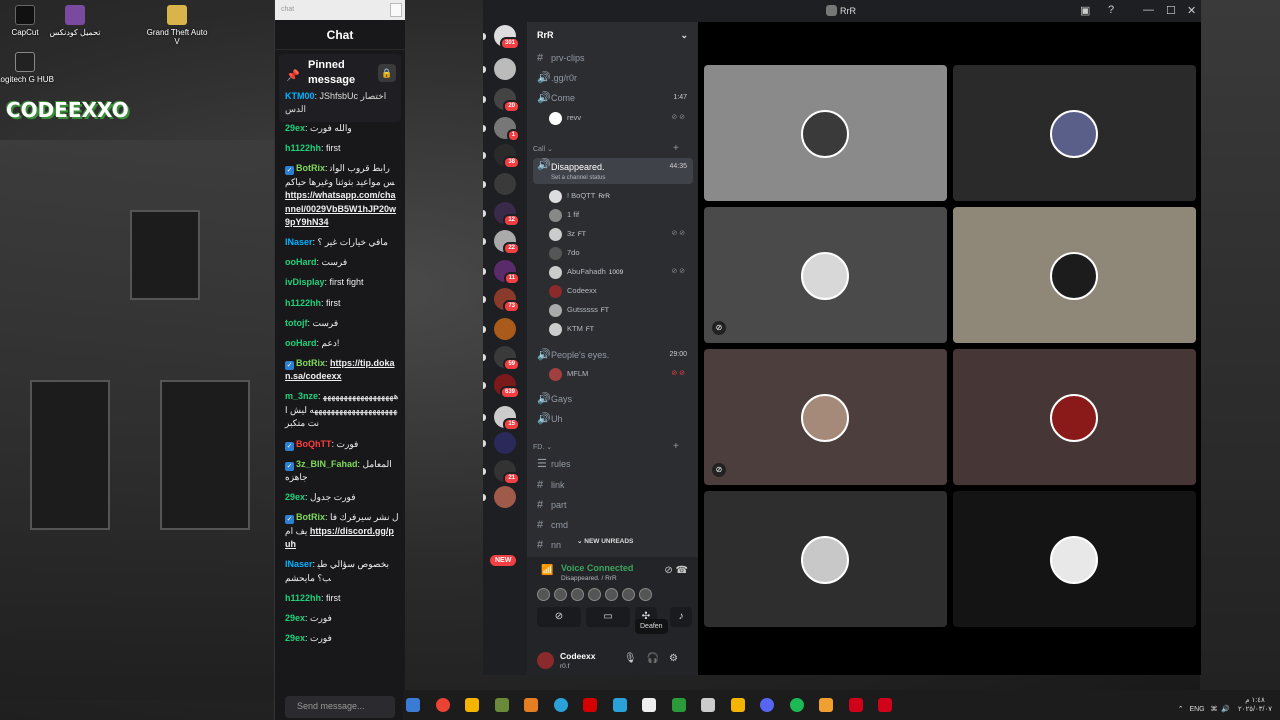 This screenshot has width=1280, height=720. I want to click on channel-prv-clips: # prv-clips, so click(613, 58).